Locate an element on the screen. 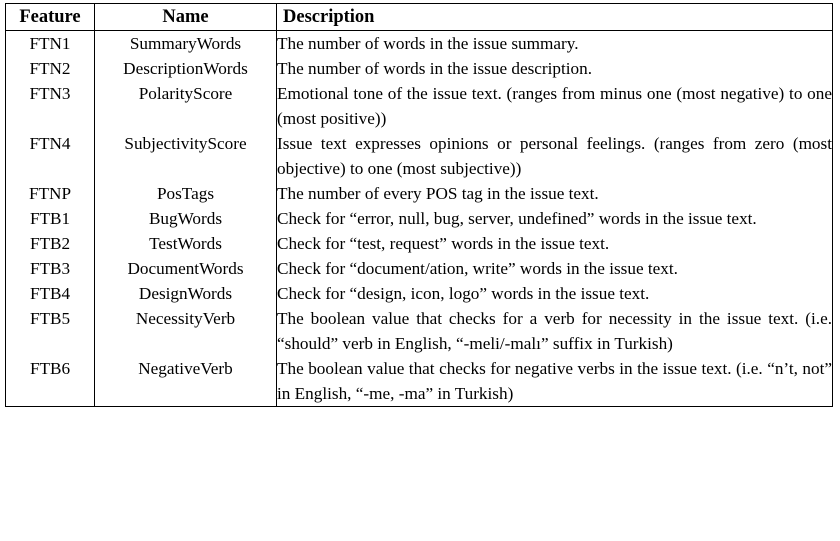 This screenshot has height=541, width=840. cell-feature: FTNP is located at coordinates (50, 193).